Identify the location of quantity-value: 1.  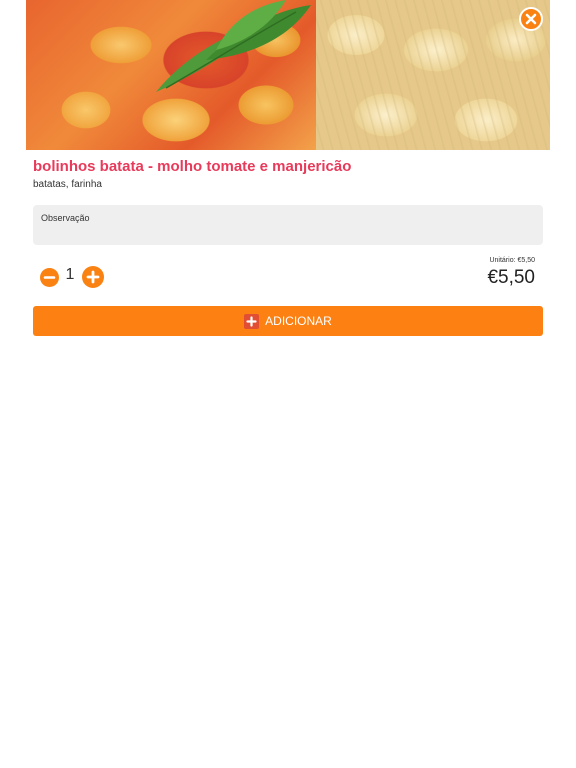
(70, 274).